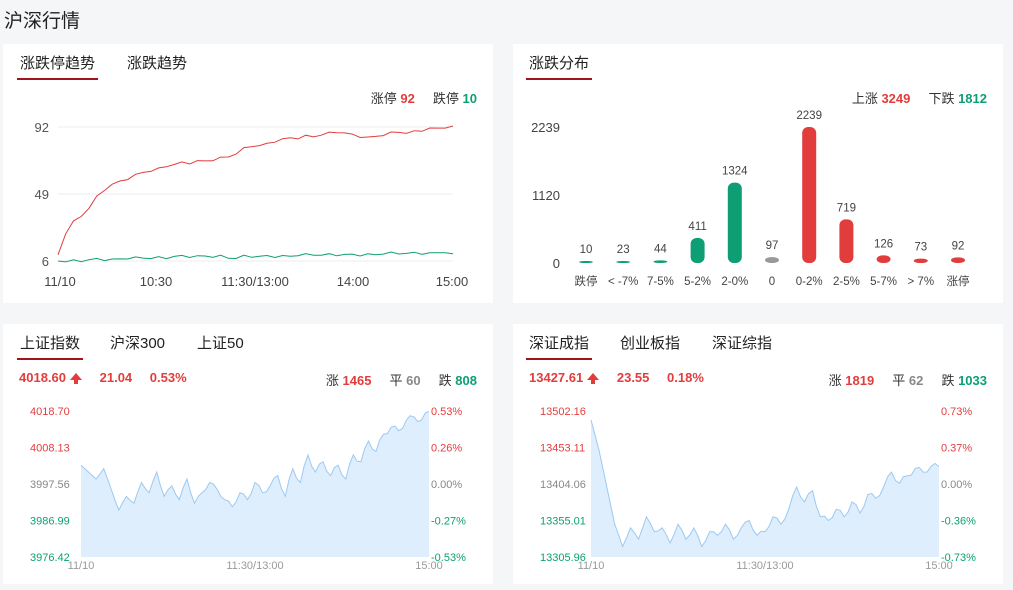  What do you see at coordinates (156, 281) in the screenshot?
I see `x-tick-label: 10:30` at bounding box center [156, 281].